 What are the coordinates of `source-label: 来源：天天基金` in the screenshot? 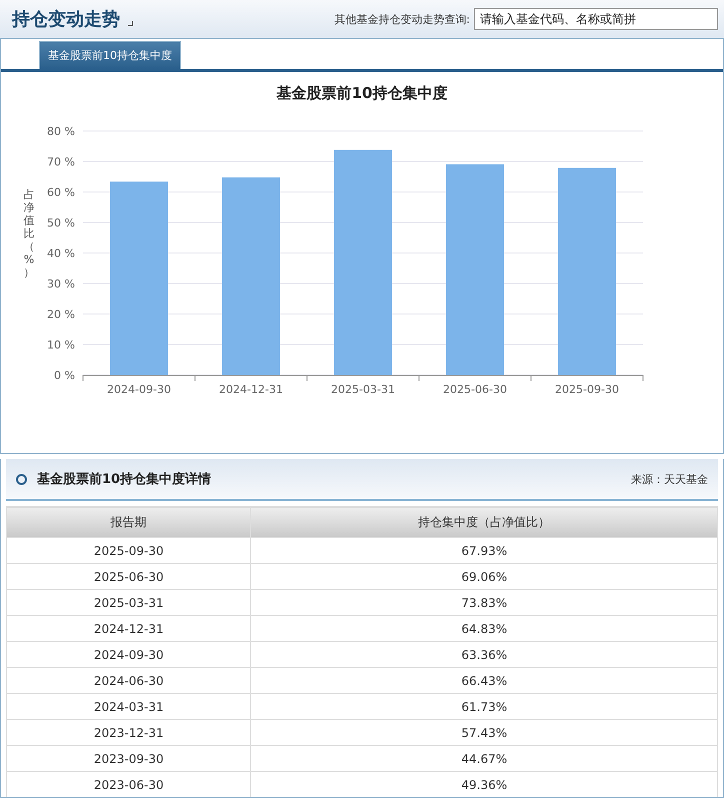 It's located at (669, 479).